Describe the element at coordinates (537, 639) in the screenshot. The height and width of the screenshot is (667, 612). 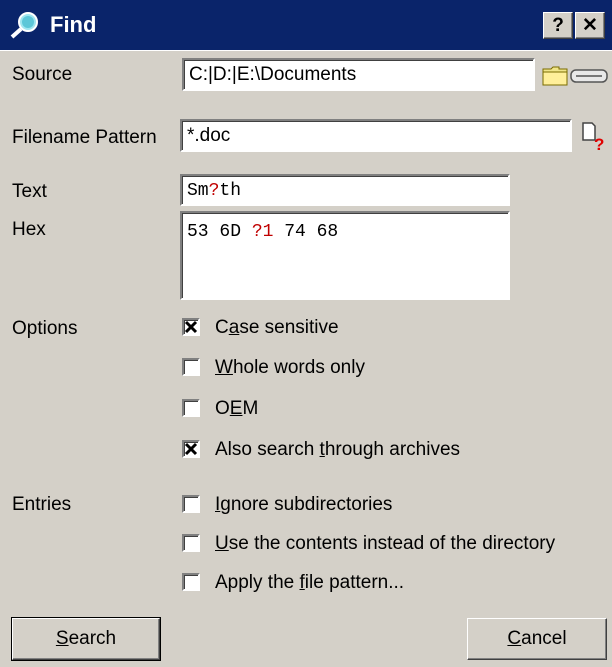
I see `cancel-button: Cancel` at that location.